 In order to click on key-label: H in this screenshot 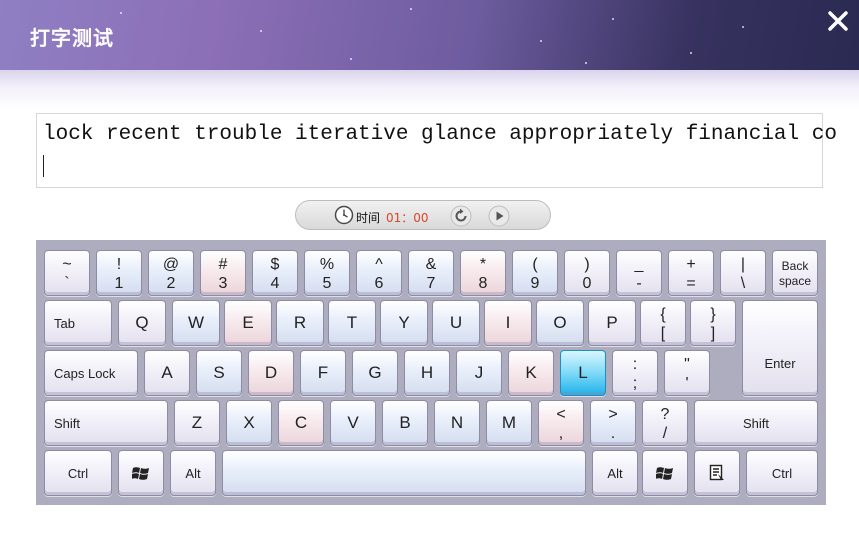, I will do `click(427, 372)`.